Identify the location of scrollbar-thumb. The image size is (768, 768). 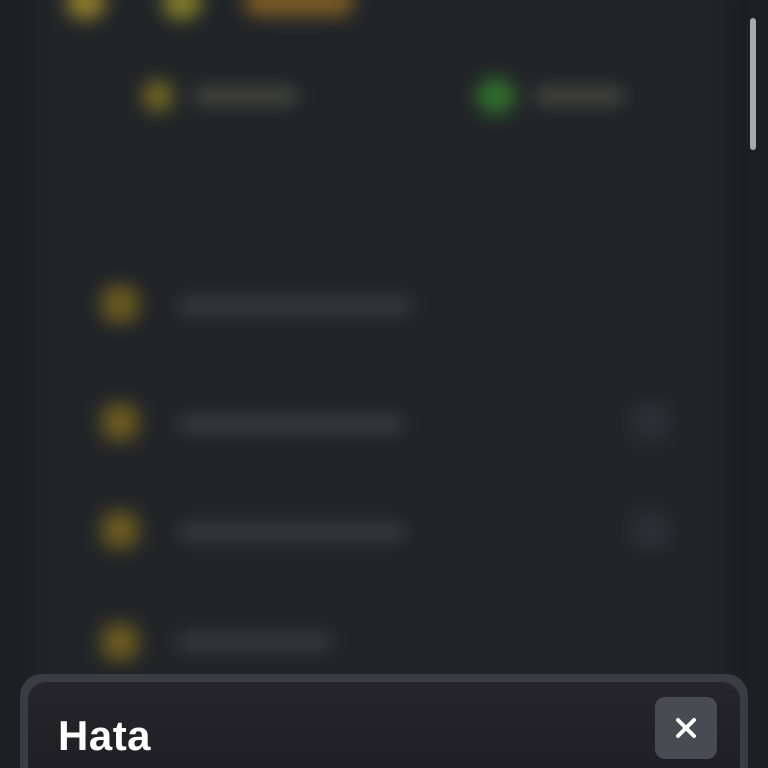
(753, 84).